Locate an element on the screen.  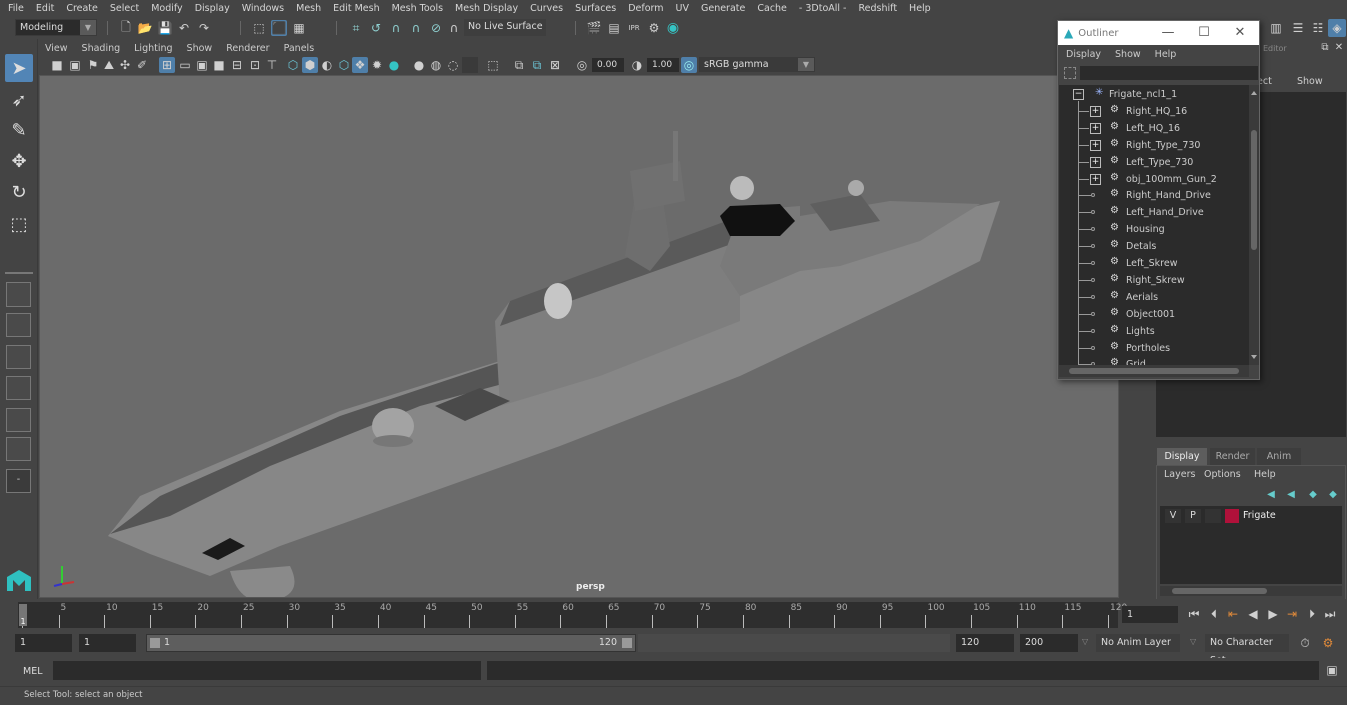
vp-menu-show: Show is located at coordinates (200, 48).